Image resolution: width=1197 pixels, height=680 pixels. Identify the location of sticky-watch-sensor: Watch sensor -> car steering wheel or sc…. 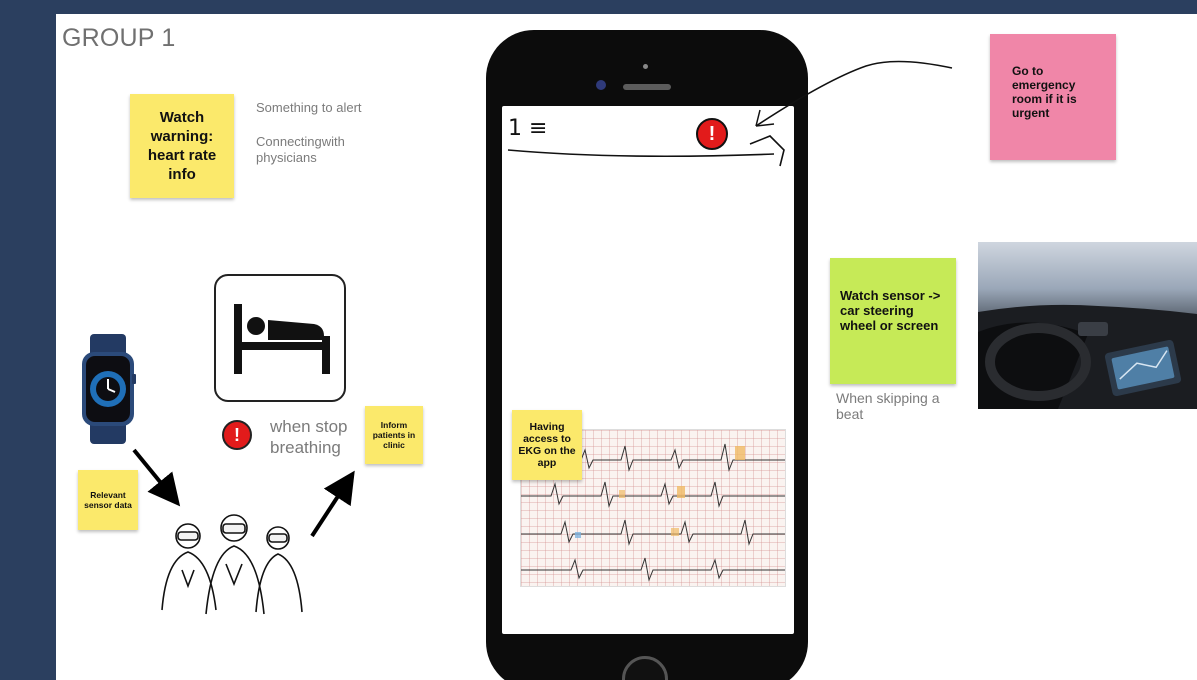
(893, 321).